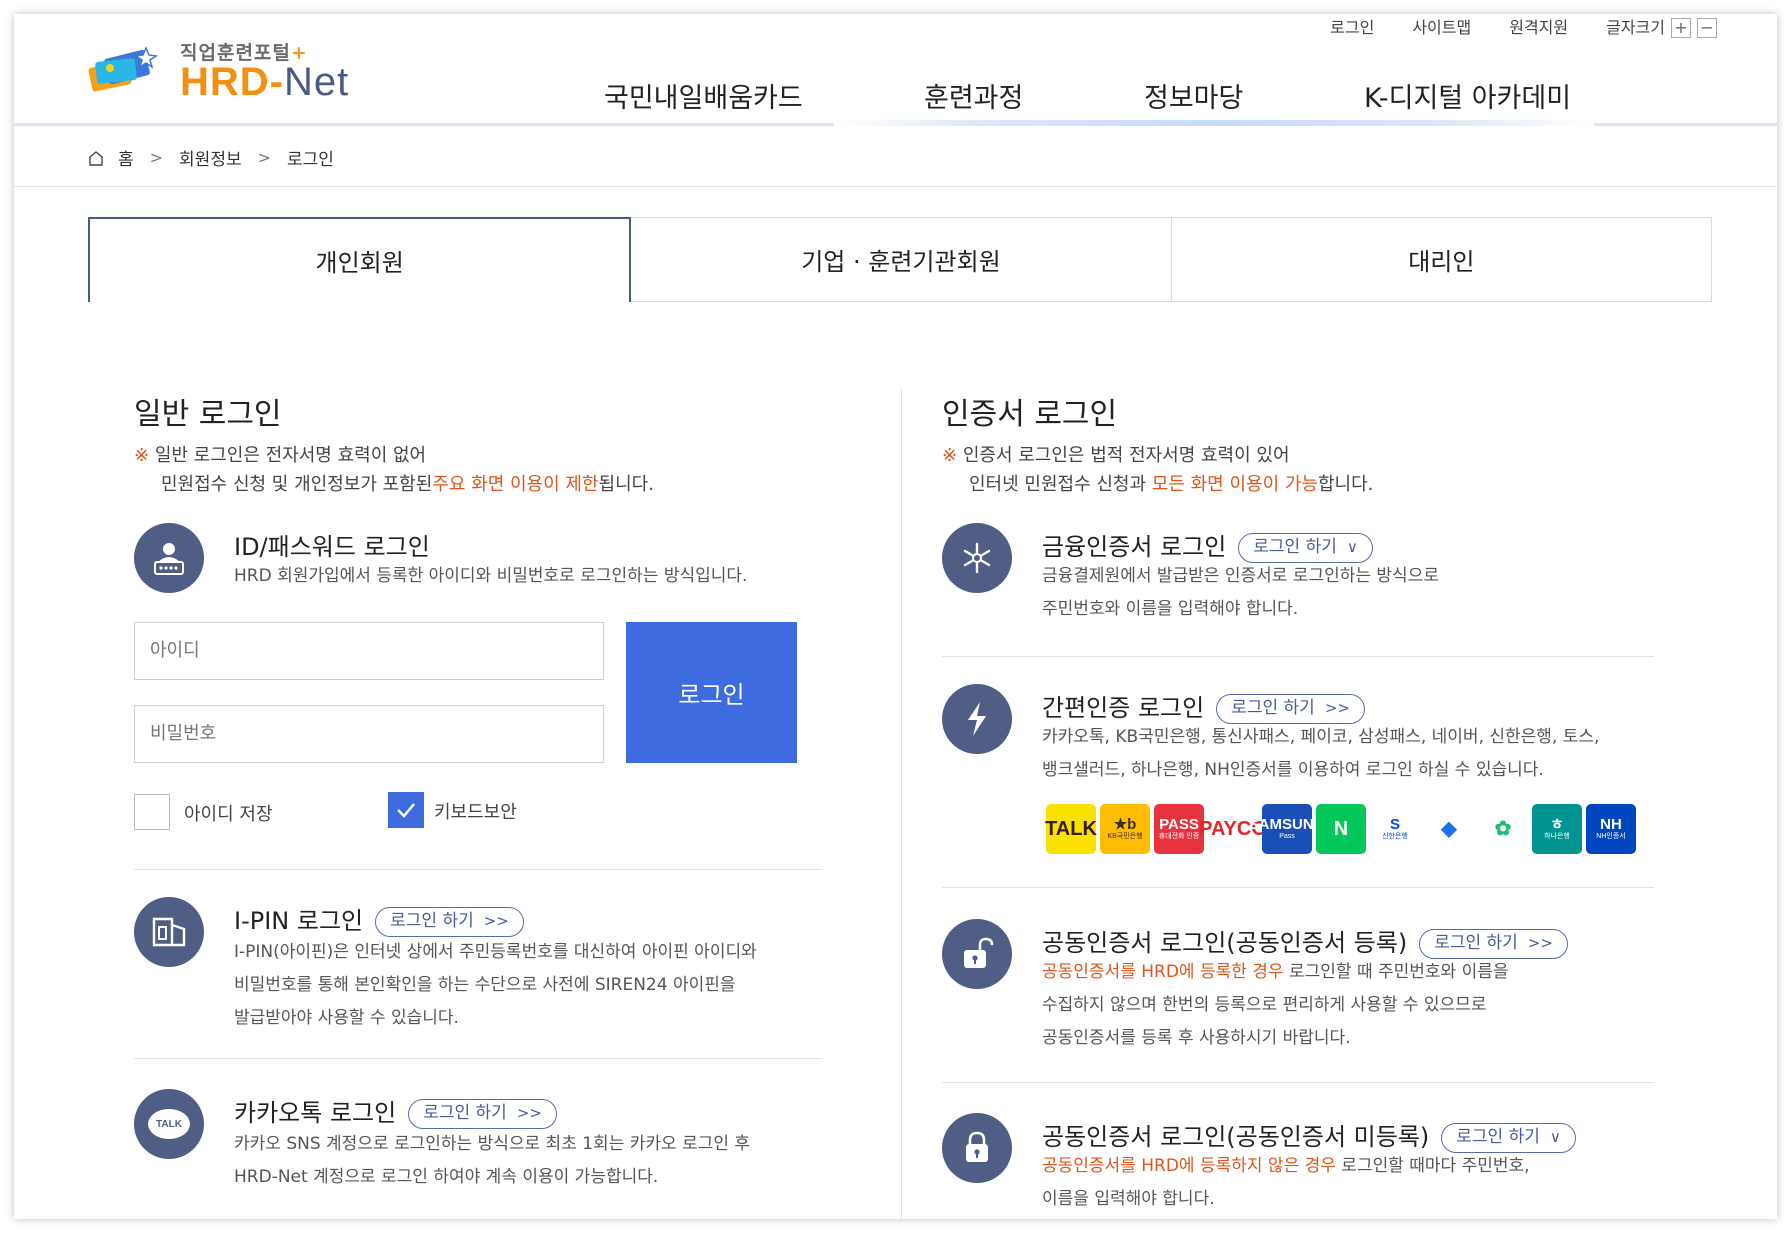 This screenshot has height=1233, width=1791. Describe the element at coordinates (332, 547) in the screenshot. I see `id-login-title: ID/패스워드 로그인` at that location.